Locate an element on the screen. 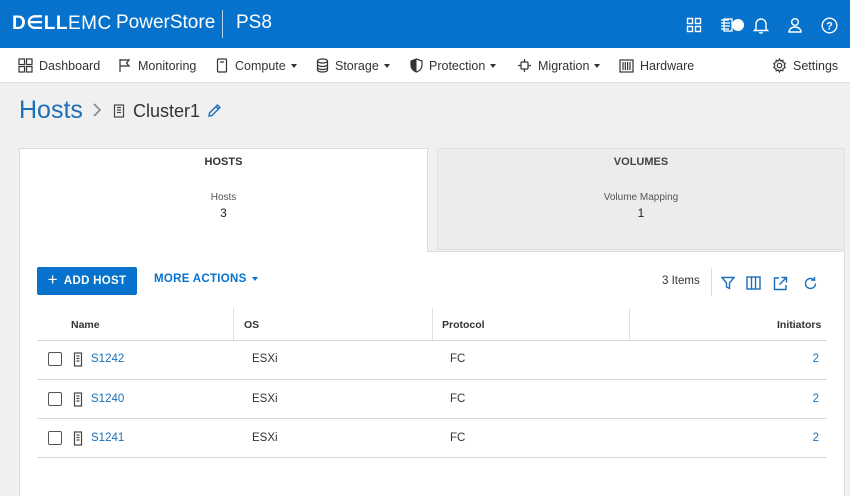  nav-protection-label: Protection is located at coordinates (457, 65).